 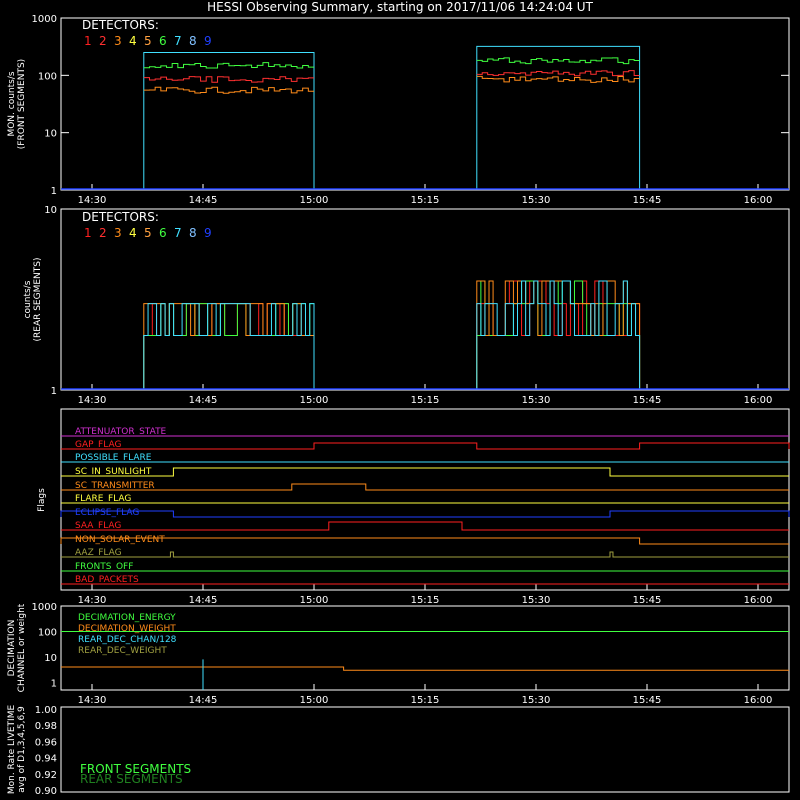 What do you see at coordinates (113, 458) in the screenshot?
I see `flag-label-2: POSSIBLE_FLARE` at bounding box center [113, 458].